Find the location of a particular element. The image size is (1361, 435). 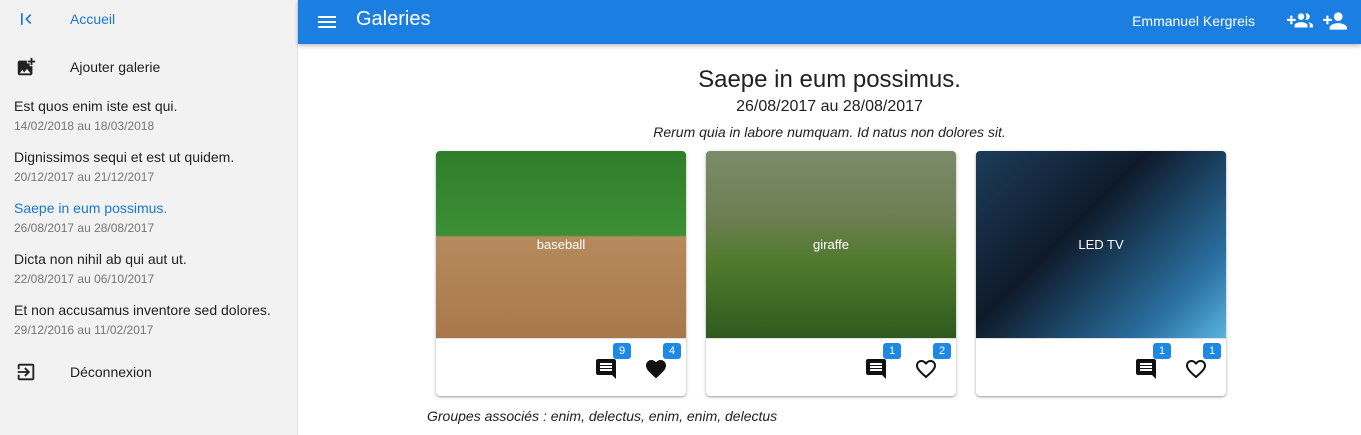

like-button: 4 is located at coordinates (662, 362).